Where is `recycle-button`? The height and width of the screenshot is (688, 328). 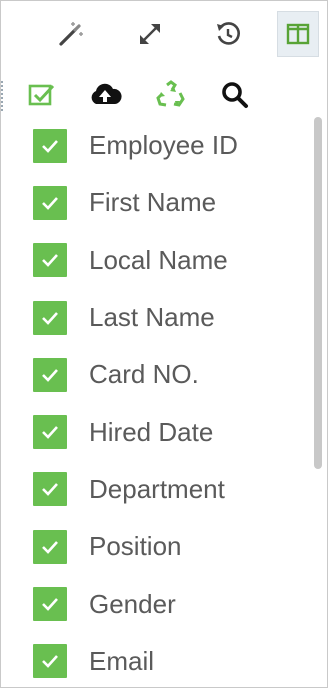
recycle-button is located at coordinates (171, 95).